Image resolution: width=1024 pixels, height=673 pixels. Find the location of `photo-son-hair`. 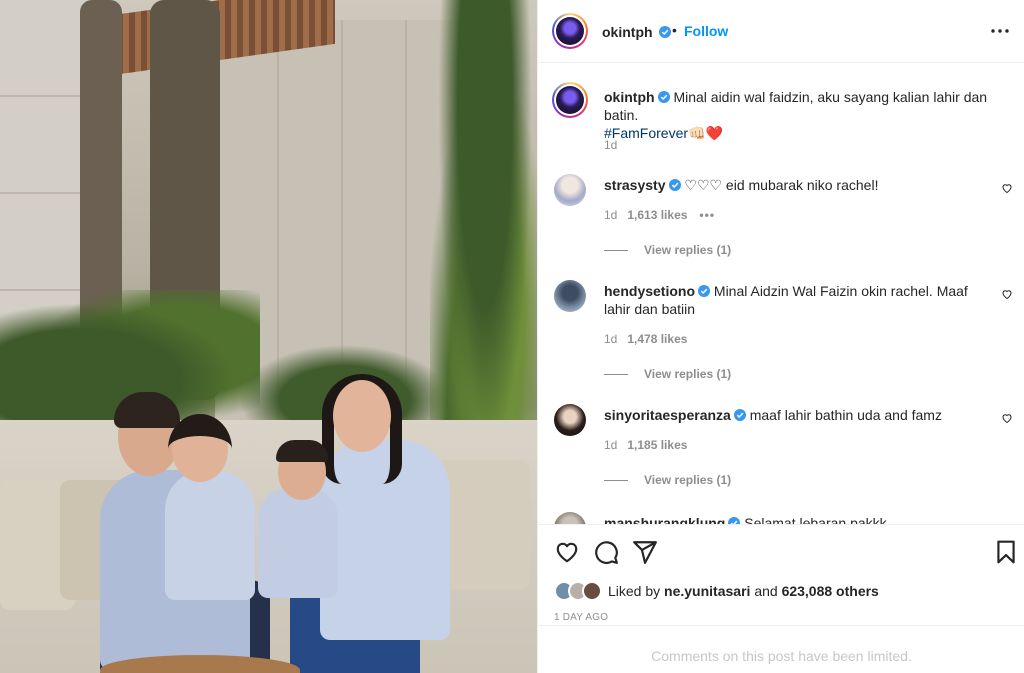

photo-son-hair is located at coordinates (302, 451).